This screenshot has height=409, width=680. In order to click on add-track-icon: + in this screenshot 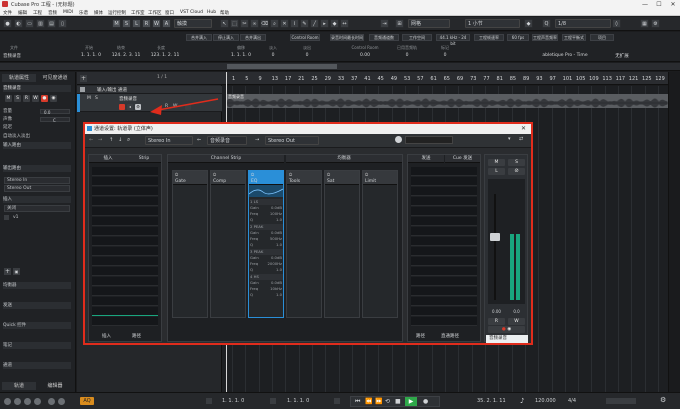, I will do `click(83, 78)`.